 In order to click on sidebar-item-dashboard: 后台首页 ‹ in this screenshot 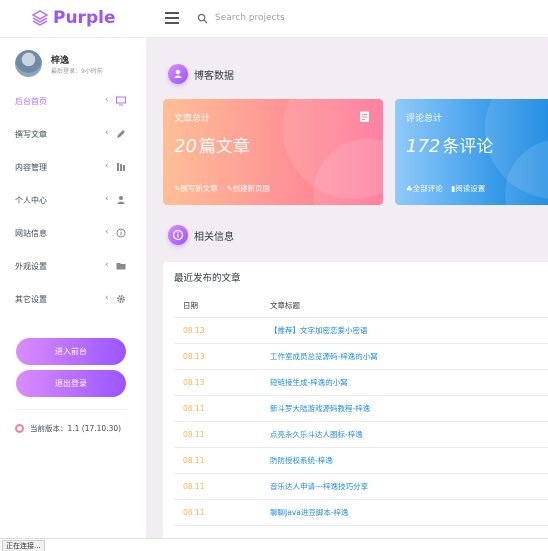, I will do `click(73, 102)`.